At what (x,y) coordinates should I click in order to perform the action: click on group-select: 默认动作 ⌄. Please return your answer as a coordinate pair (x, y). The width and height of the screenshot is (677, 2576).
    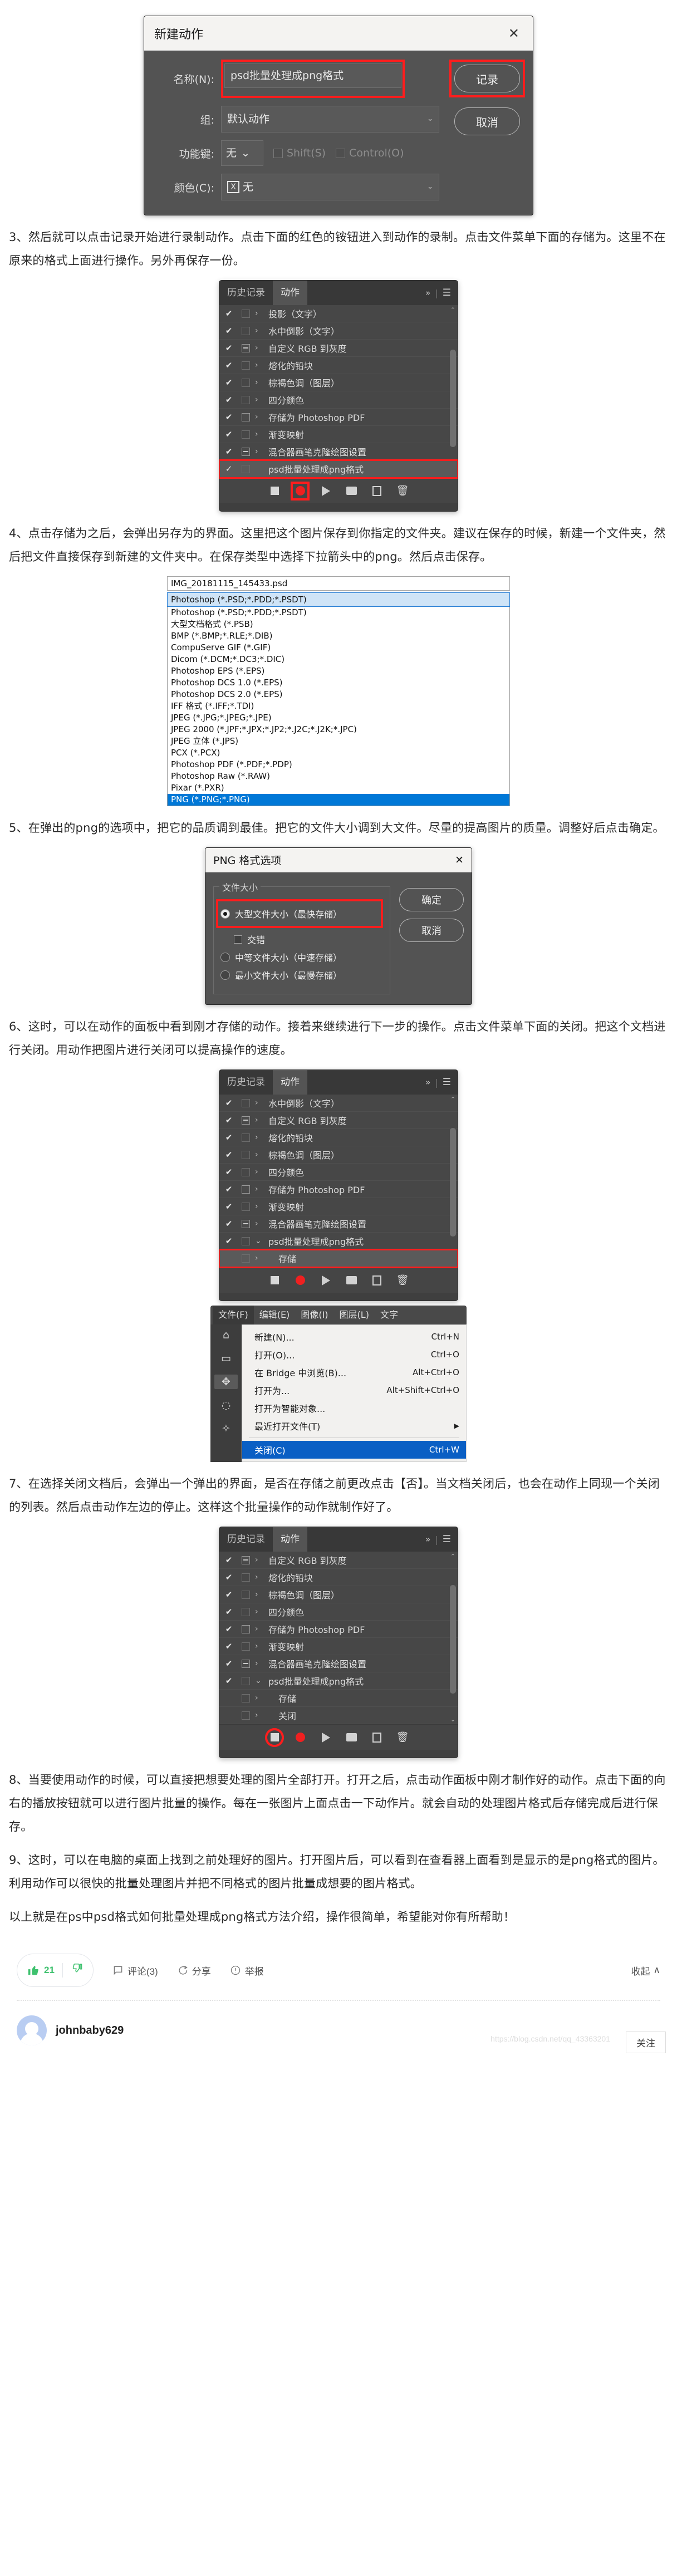
    Looking at the image, I should click on (330, 120).